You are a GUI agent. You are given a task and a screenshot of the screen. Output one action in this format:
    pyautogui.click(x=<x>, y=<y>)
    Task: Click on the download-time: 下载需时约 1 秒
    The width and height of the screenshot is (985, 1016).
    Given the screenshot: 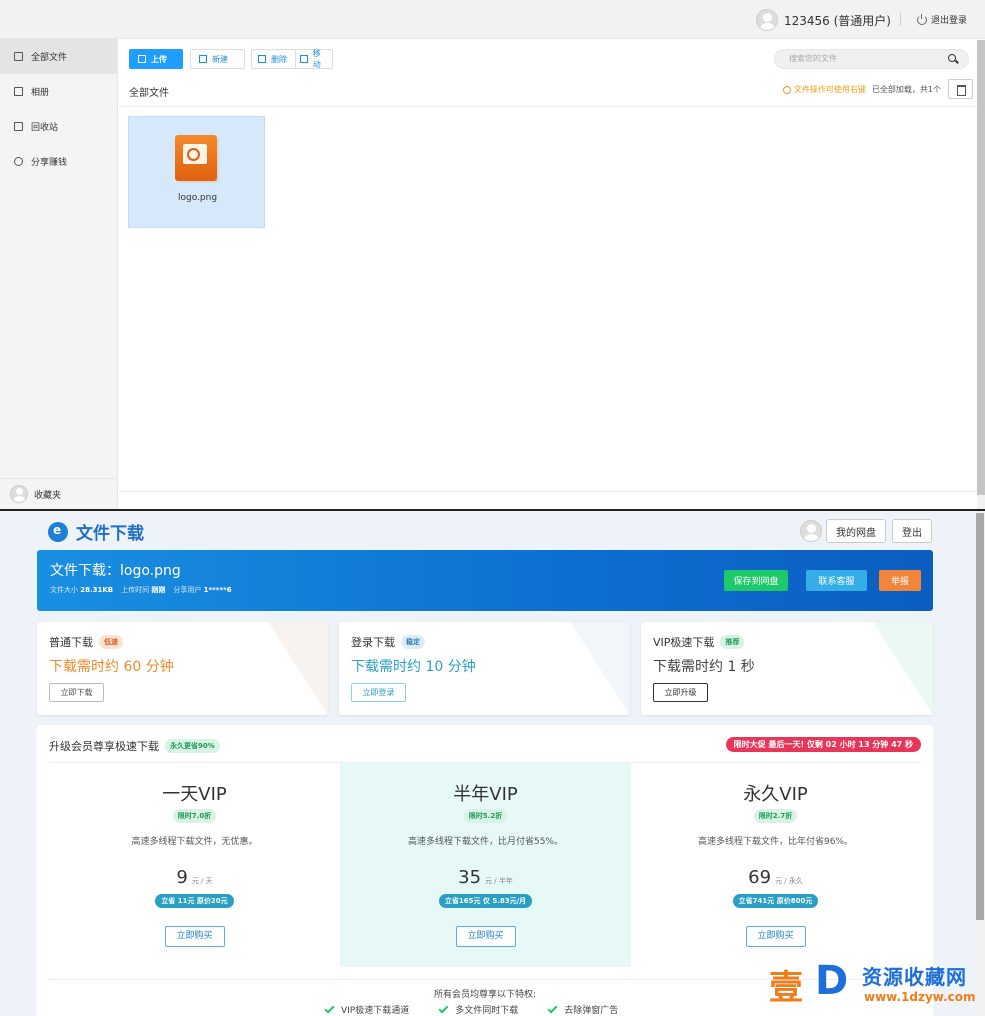 What is the action you would take?
    pyautogui.click(x=704, y=667)
    